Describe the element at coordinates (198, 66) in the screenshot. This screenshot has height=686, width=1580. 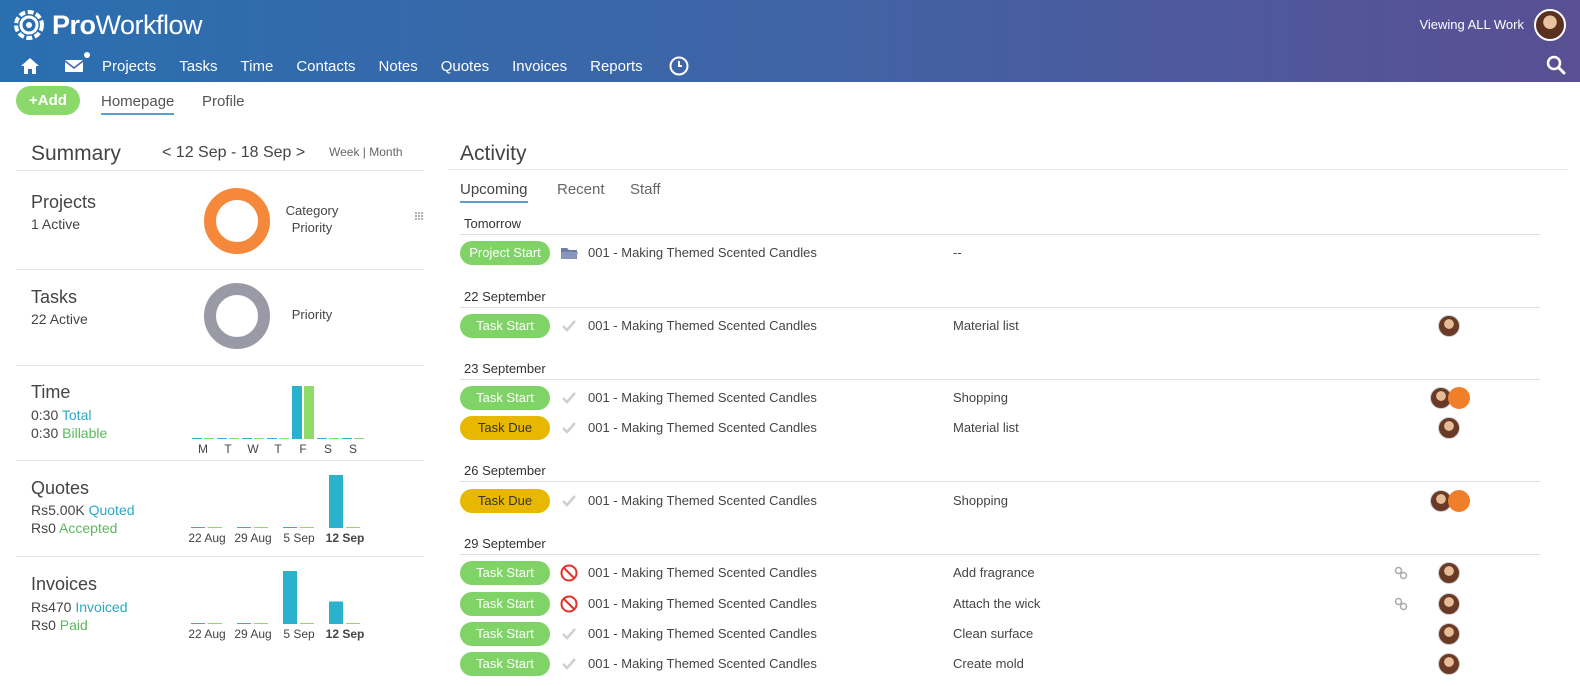
I see `nav-tasks: Tasks` at that location.